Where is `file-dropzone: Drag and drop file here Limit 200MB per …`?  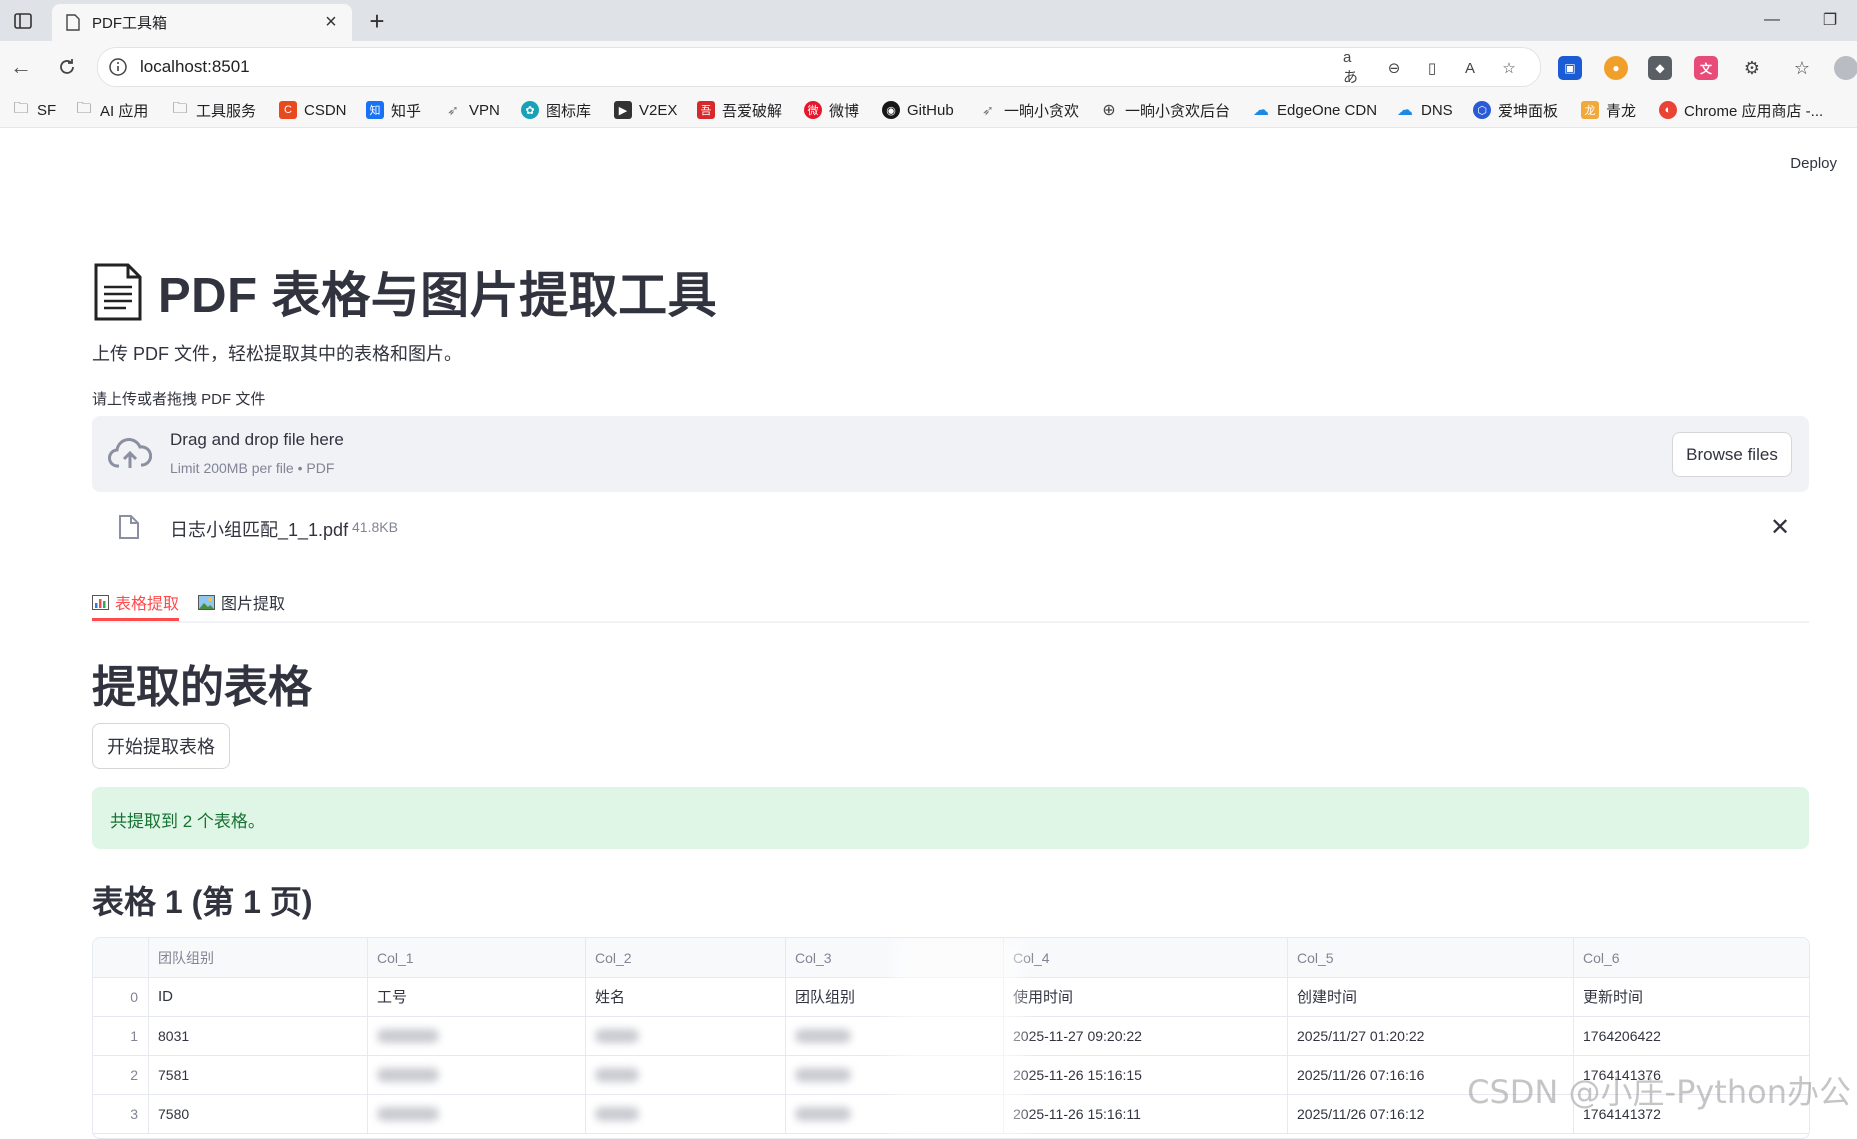
file-dropzone: Drag and drop file here Limit 200MB per … is located at coordinates (950, 454).